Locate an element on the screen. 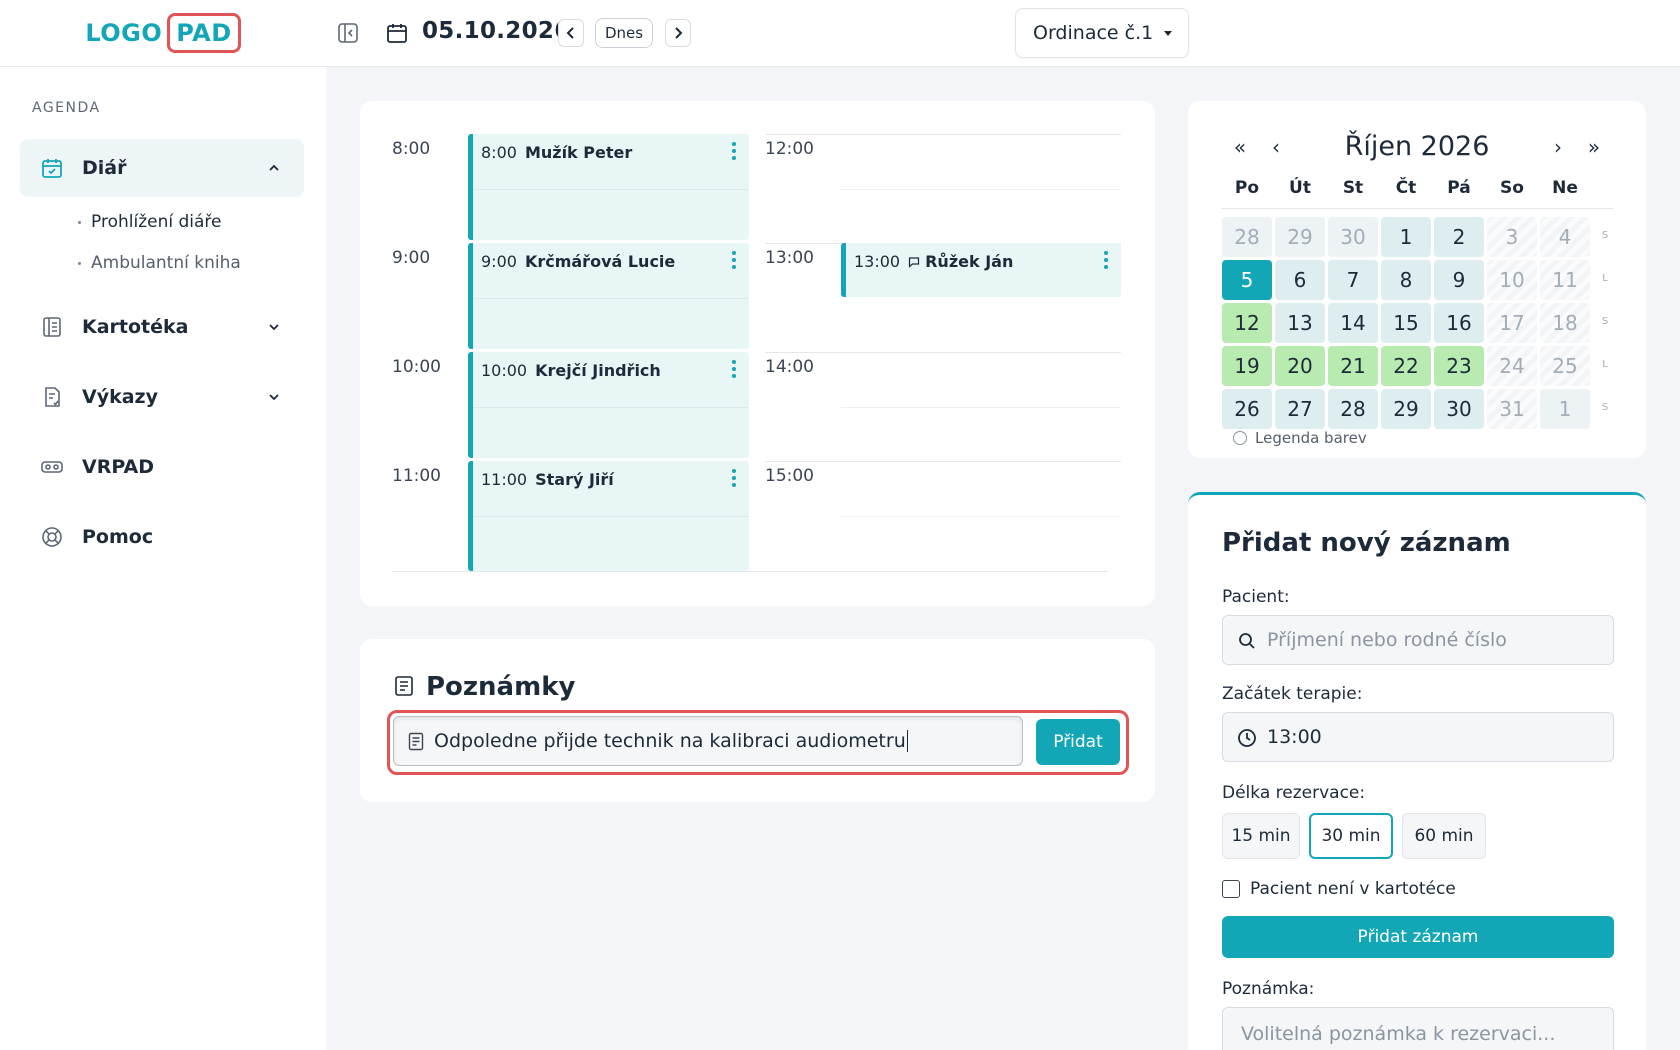  calendar-day: 10 is located at coordinates (1512, 280).